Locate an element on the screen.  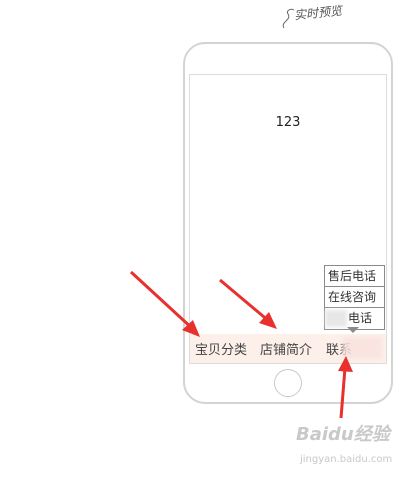
submenu-item-label: 售后电话 is located at coordinates (352, 276).